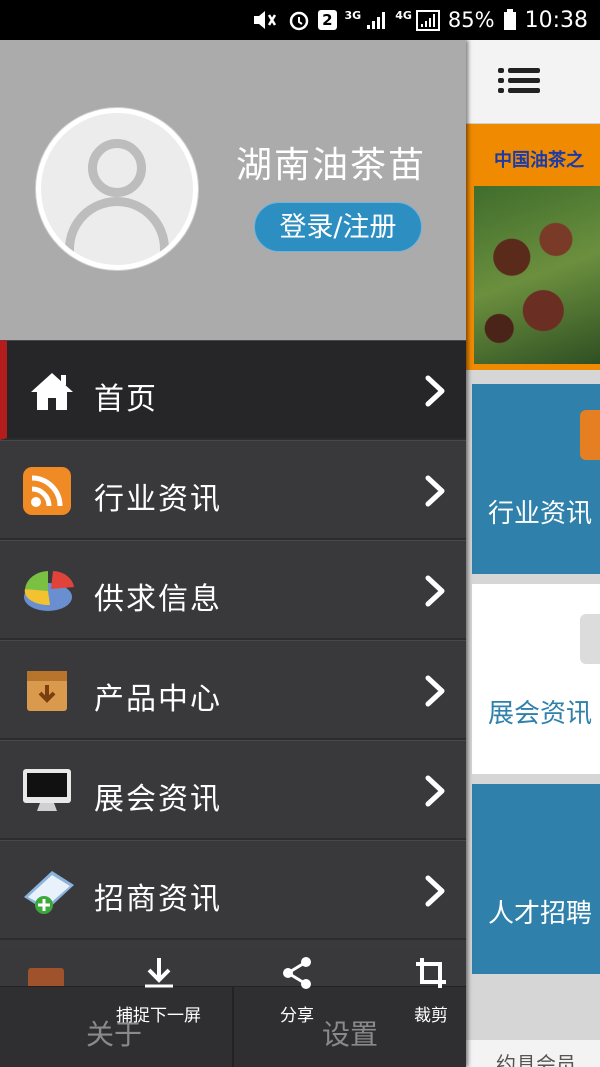  What do you see at coordinates (233, 590) in the screenshot?
I see `menu-item-supply-demand: 供求信息` at bounding box center [233, 590].